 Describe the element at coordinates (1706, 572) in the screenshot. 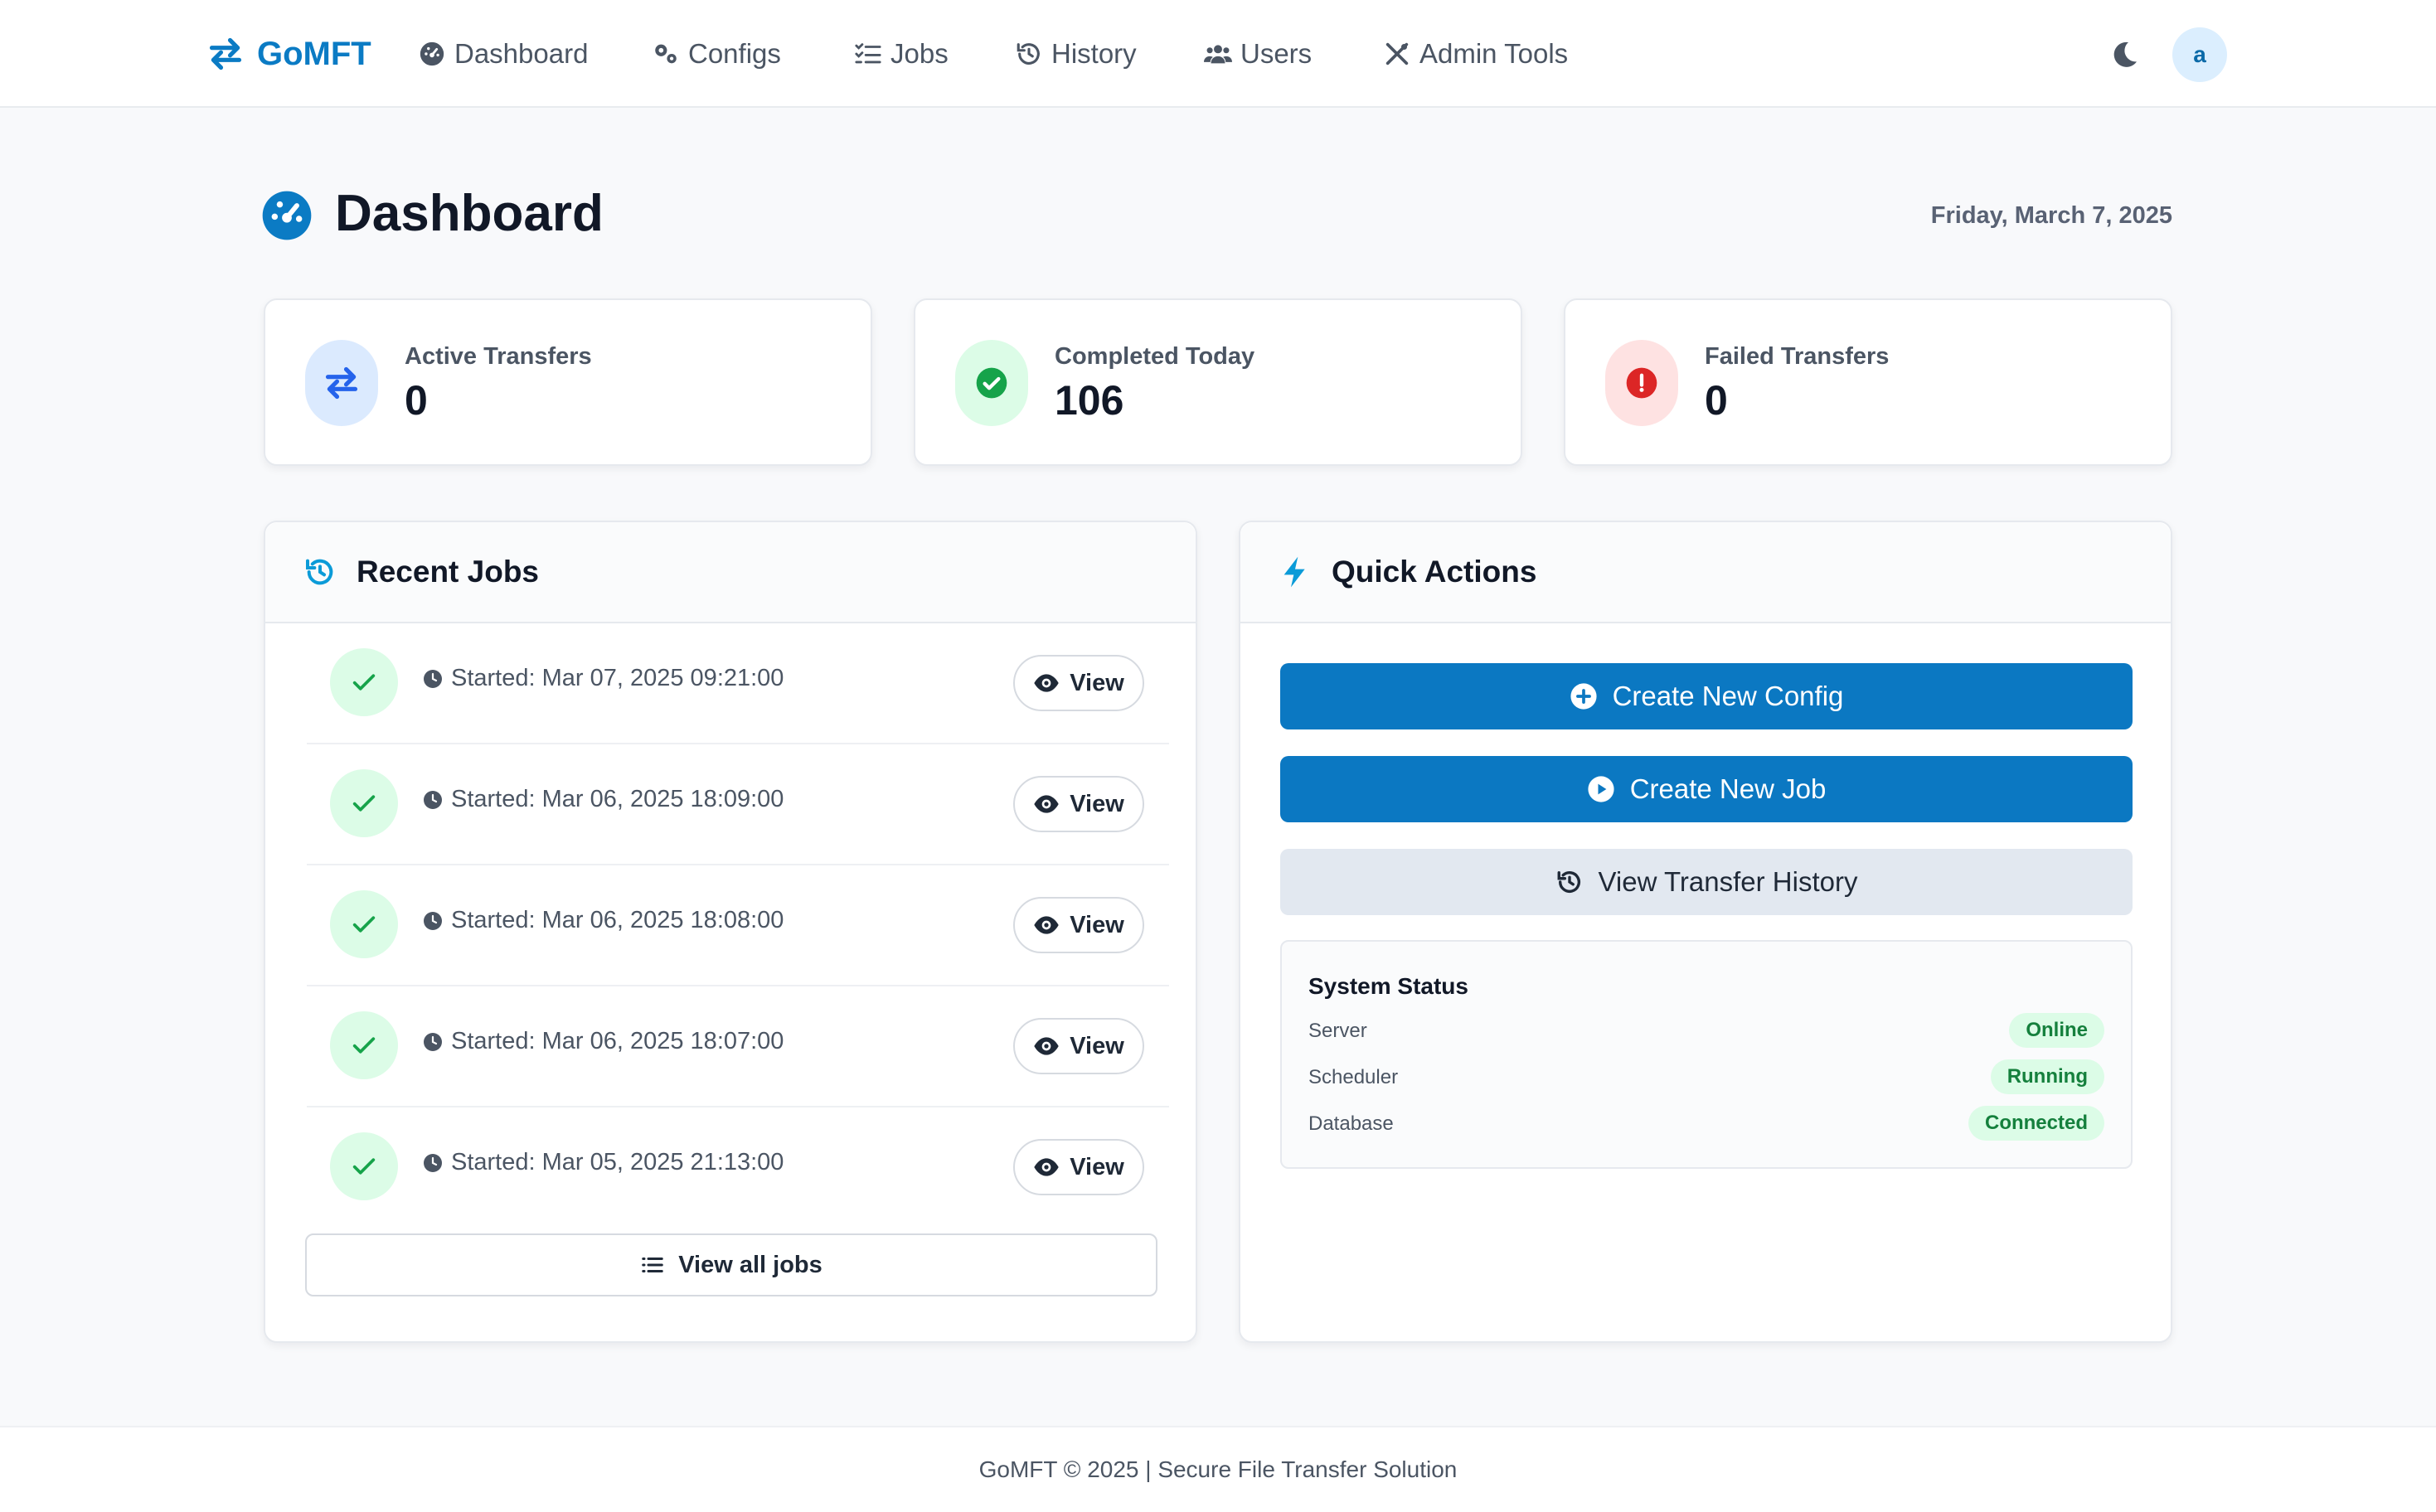

I see `panel-header: Quick Actions` at that location.